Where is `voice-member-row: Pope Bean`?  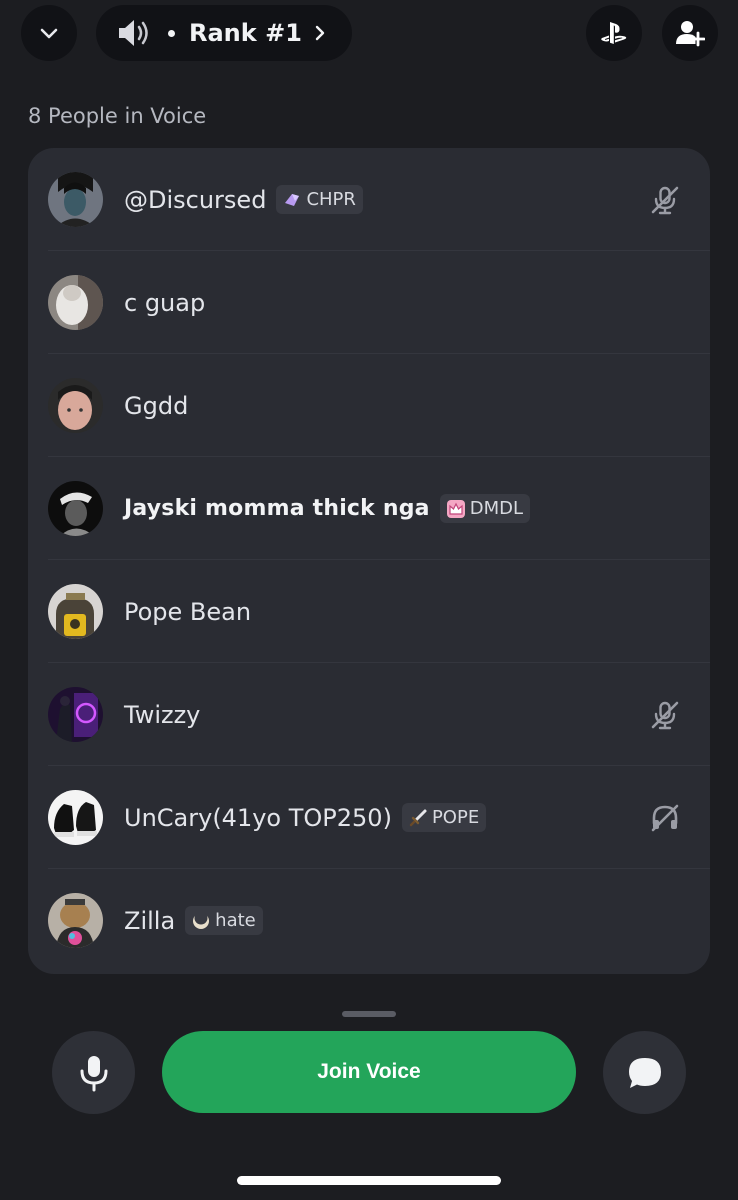 voice-member-row: Pope Bean is located at coordinates (369, 611).